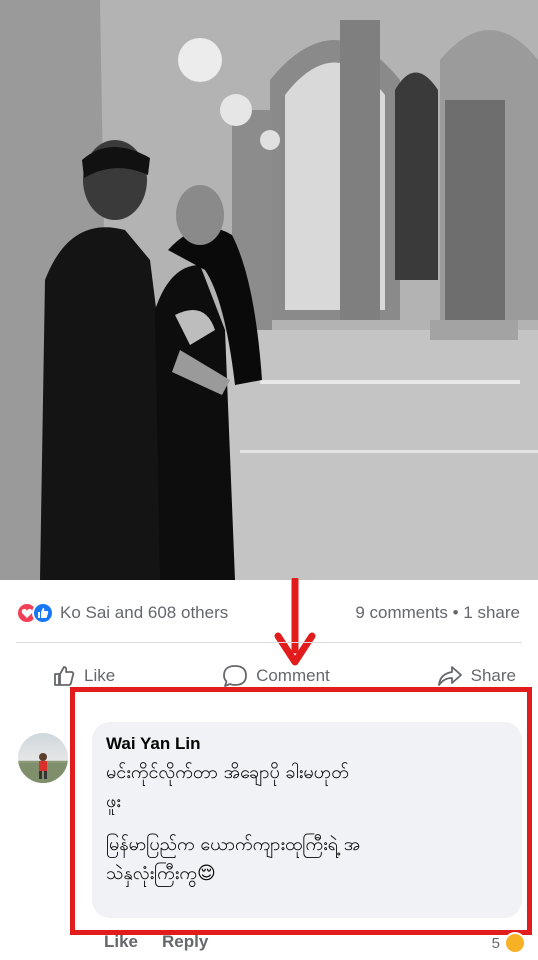  I want to click on comment-button: Comment, so click(276, 676).